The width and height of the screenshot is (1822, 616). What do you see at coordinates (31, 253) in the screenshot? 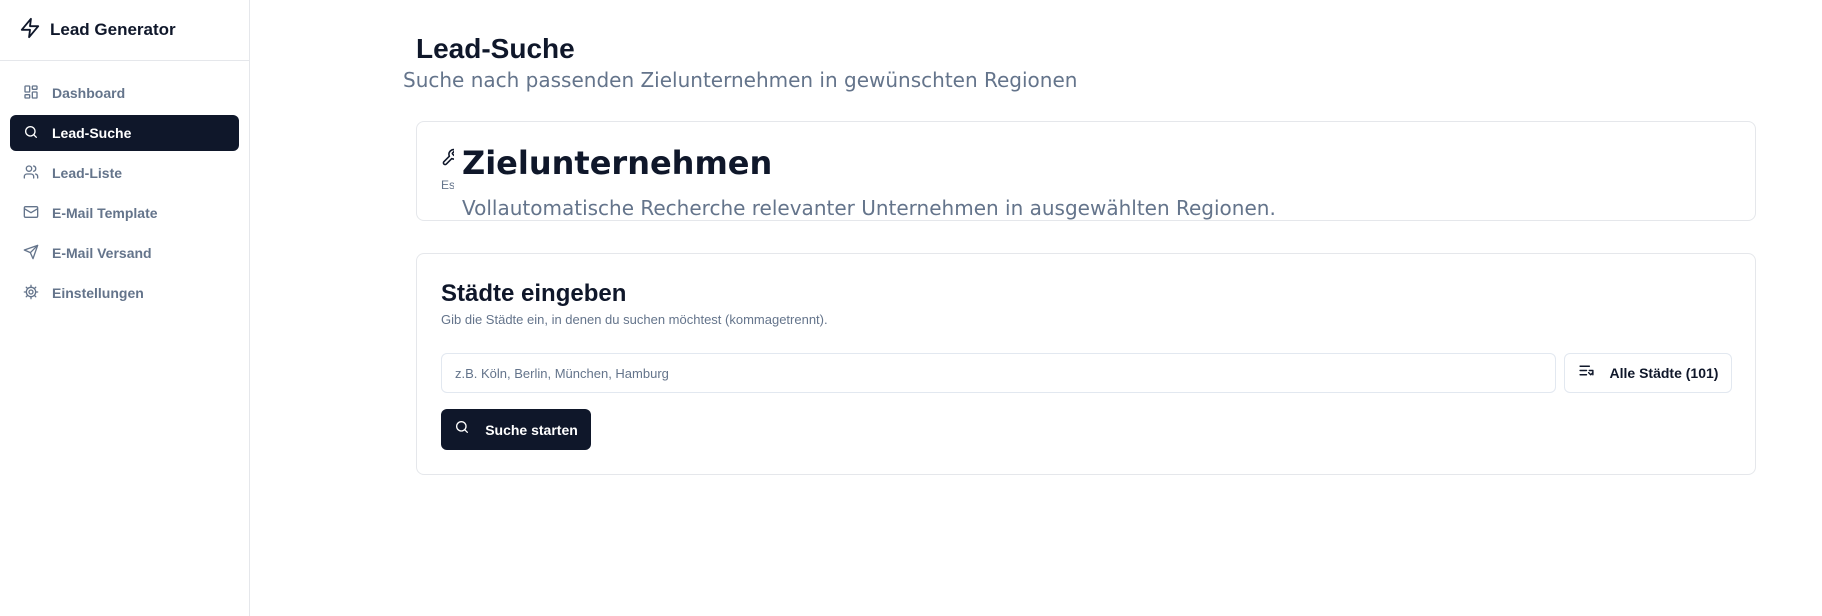
I see `send-icon` at bounding box center [31, 253].